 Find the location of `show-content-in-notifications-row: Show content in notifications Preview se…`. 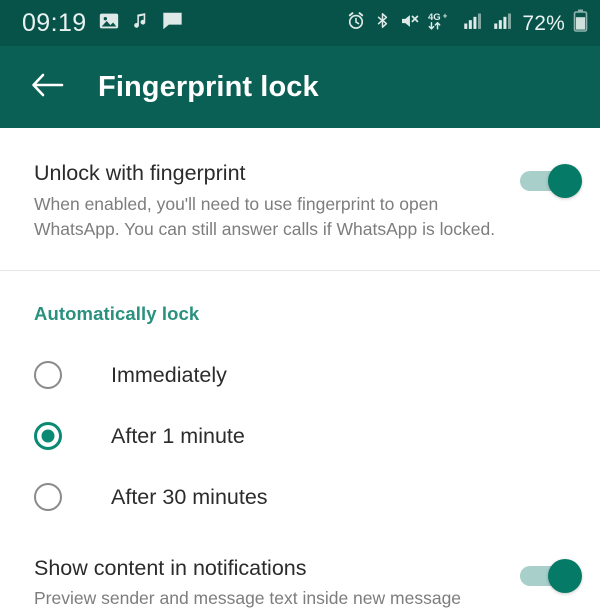

show-content-in-notifications-row: Show content in notifications Preview se… is located at coordinates (300, 568).